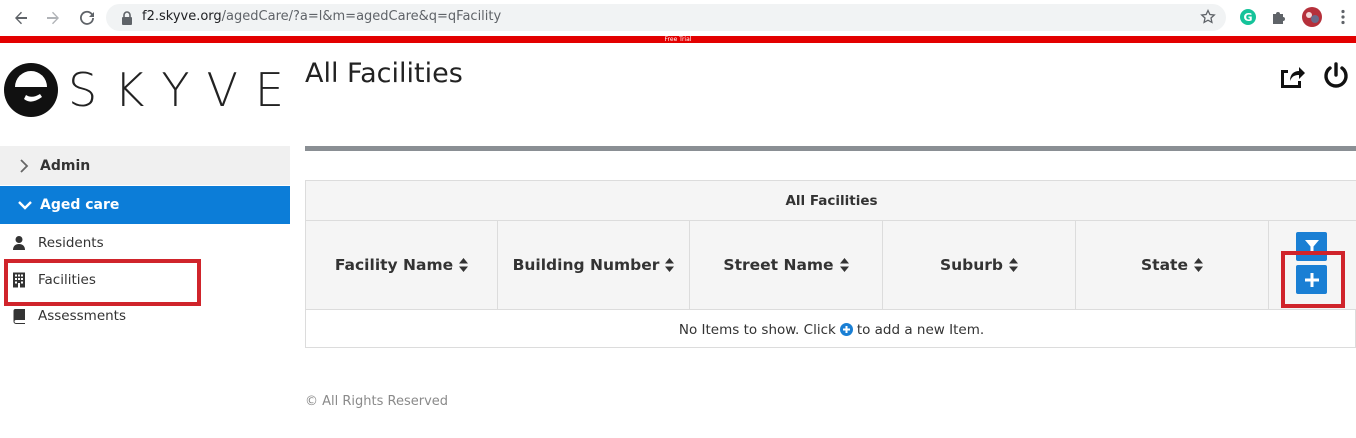 The image size is (1356, 438). I want to click on grammarly-icon: G, so click(1248, 17).